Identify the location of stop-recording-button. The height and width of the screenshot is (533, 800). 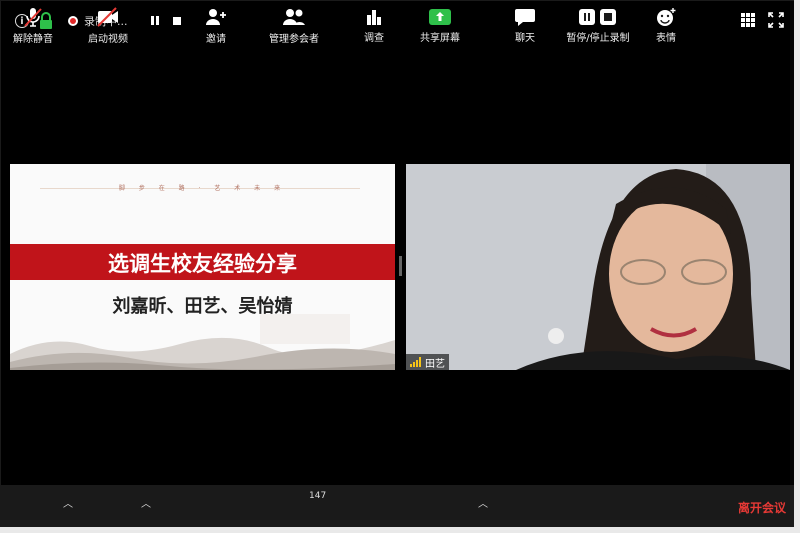
(177, 21).